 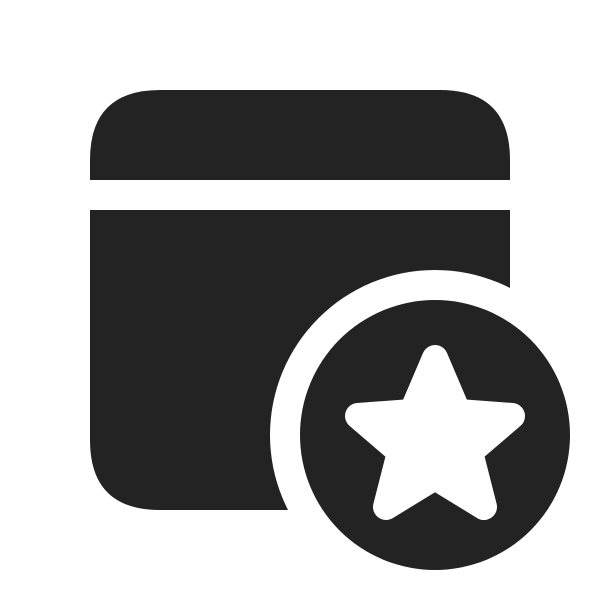 I want to click on window-header-icon, so click(x=300, y=135).